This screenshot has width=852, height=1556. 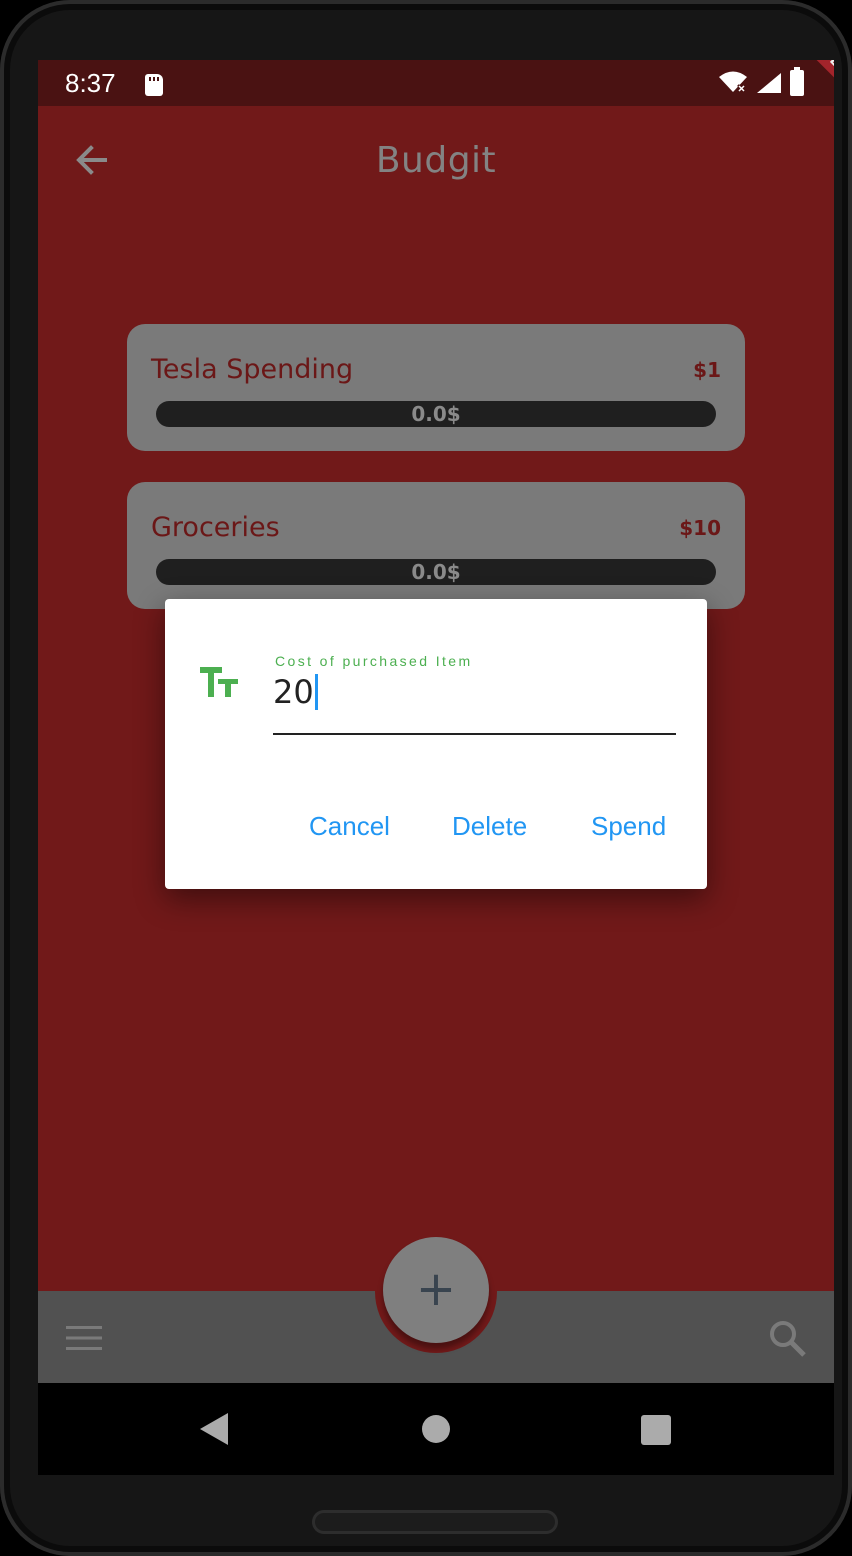 What do you see at coordinates (374, 661) in the screenshot?
I see `cost-field-label: Cost of purchased Item` at bounding box center [374, 661].